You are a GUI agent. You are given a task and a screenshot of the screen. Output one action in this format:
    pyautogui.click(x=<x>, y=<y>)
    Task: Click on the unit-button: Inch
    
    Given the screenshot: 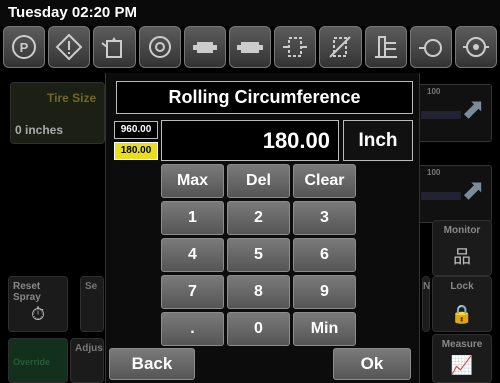 What is the action you would take?
    pyautogui.click(x=378, y=140)
    